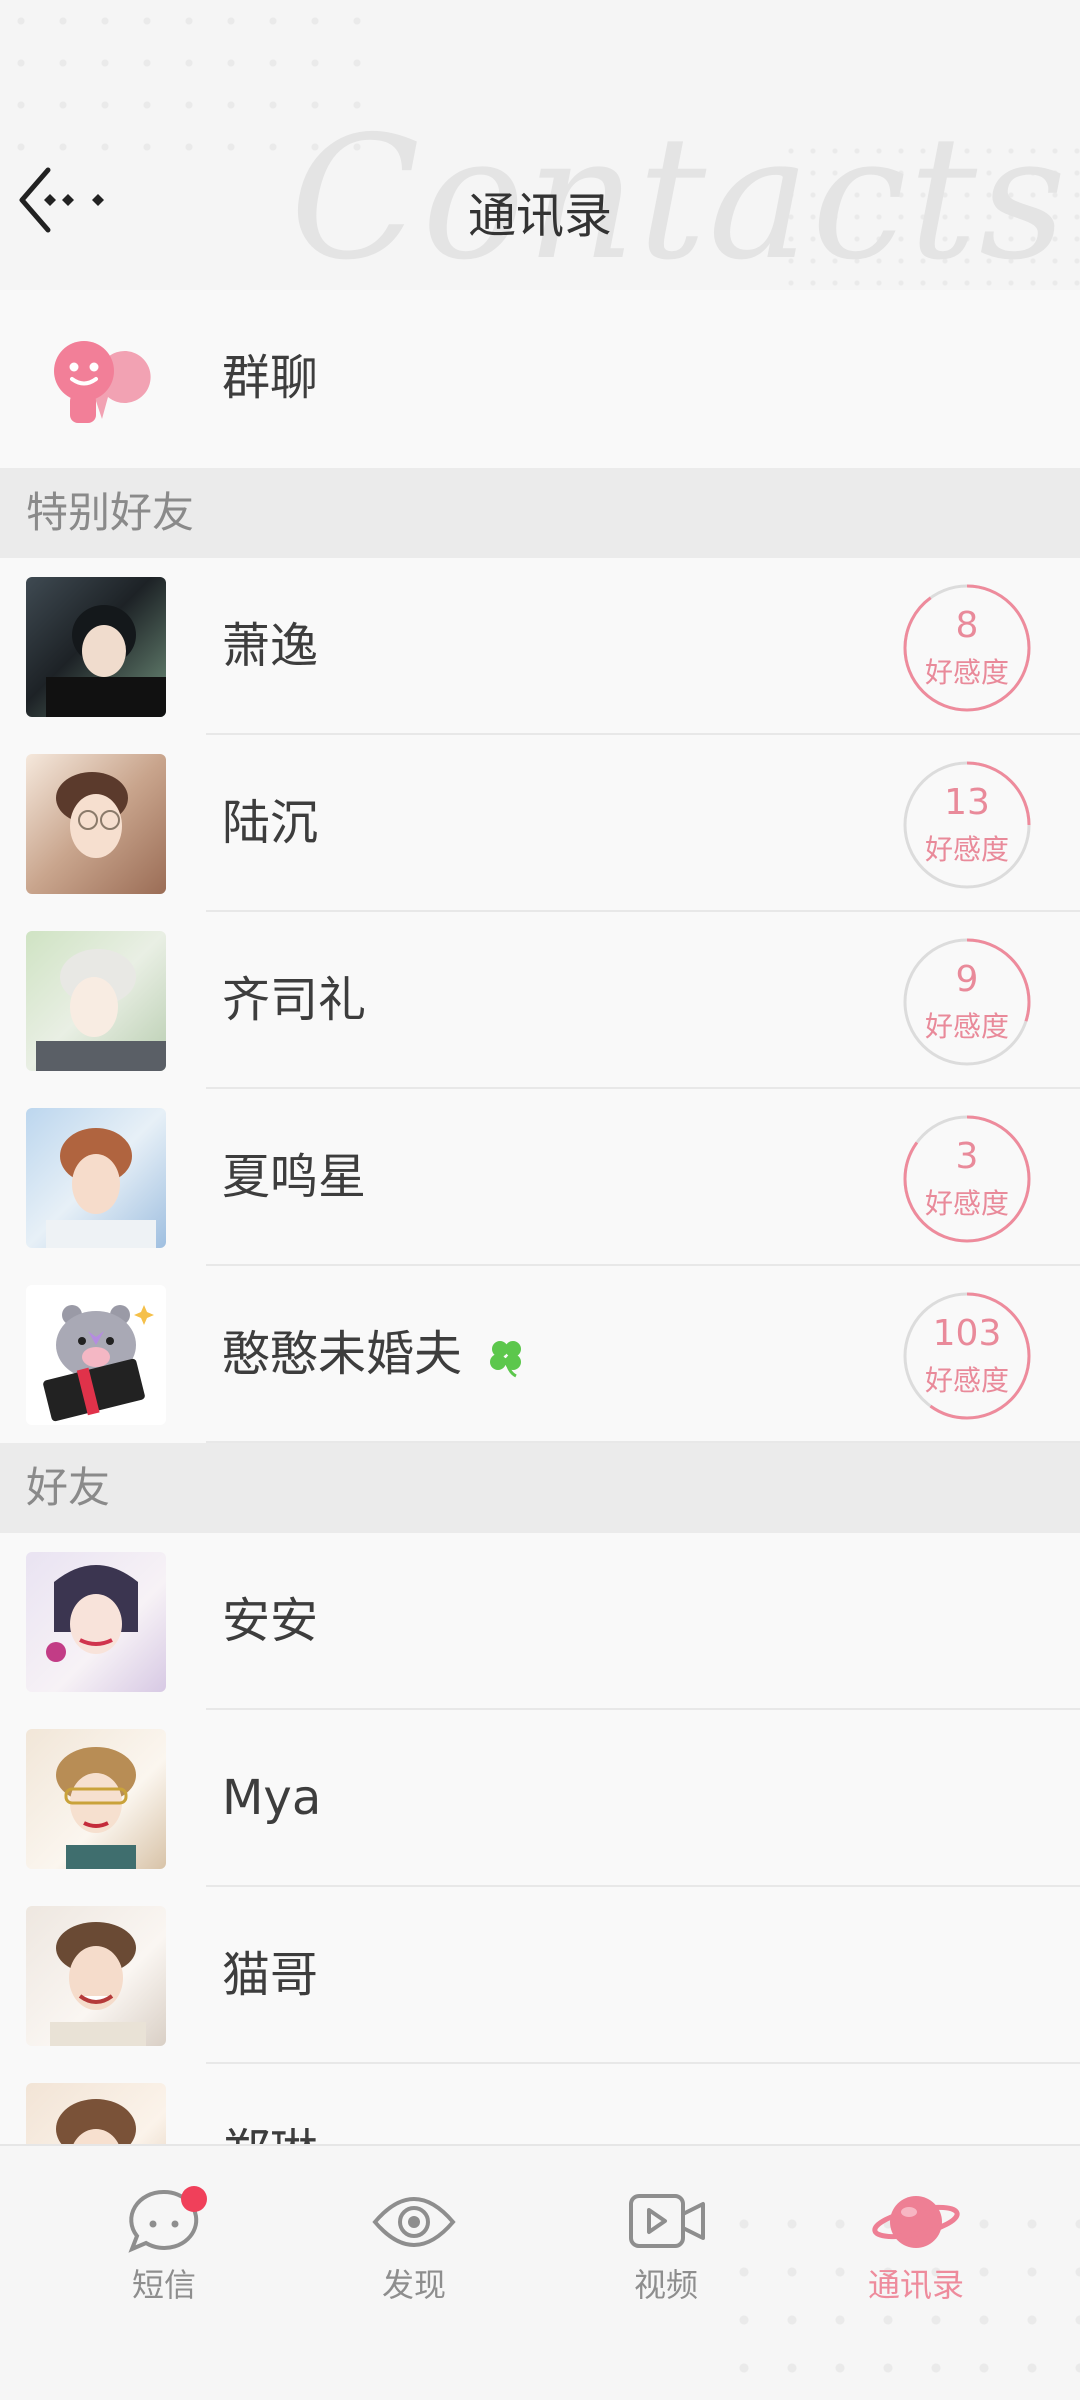  What do you see at coordinates (164, 2221) in the screenshot?
I see `chat-bubble-icon` at bounding box center [164, 2221].